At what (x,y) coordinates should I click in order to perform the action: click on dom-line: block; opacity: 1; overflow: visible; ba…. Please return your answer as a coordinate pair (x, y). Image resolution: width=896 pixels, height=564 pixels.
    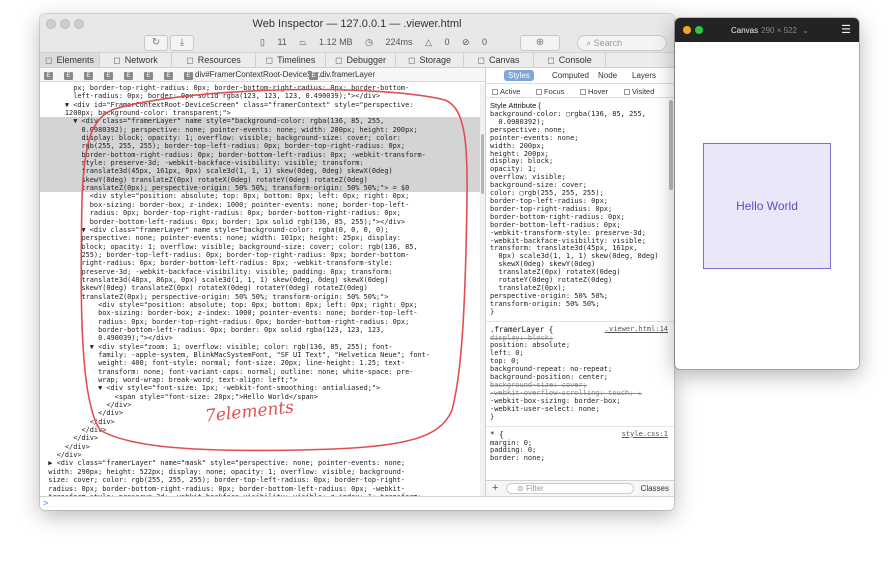
    Looking at the image, I should click on (260, 247).